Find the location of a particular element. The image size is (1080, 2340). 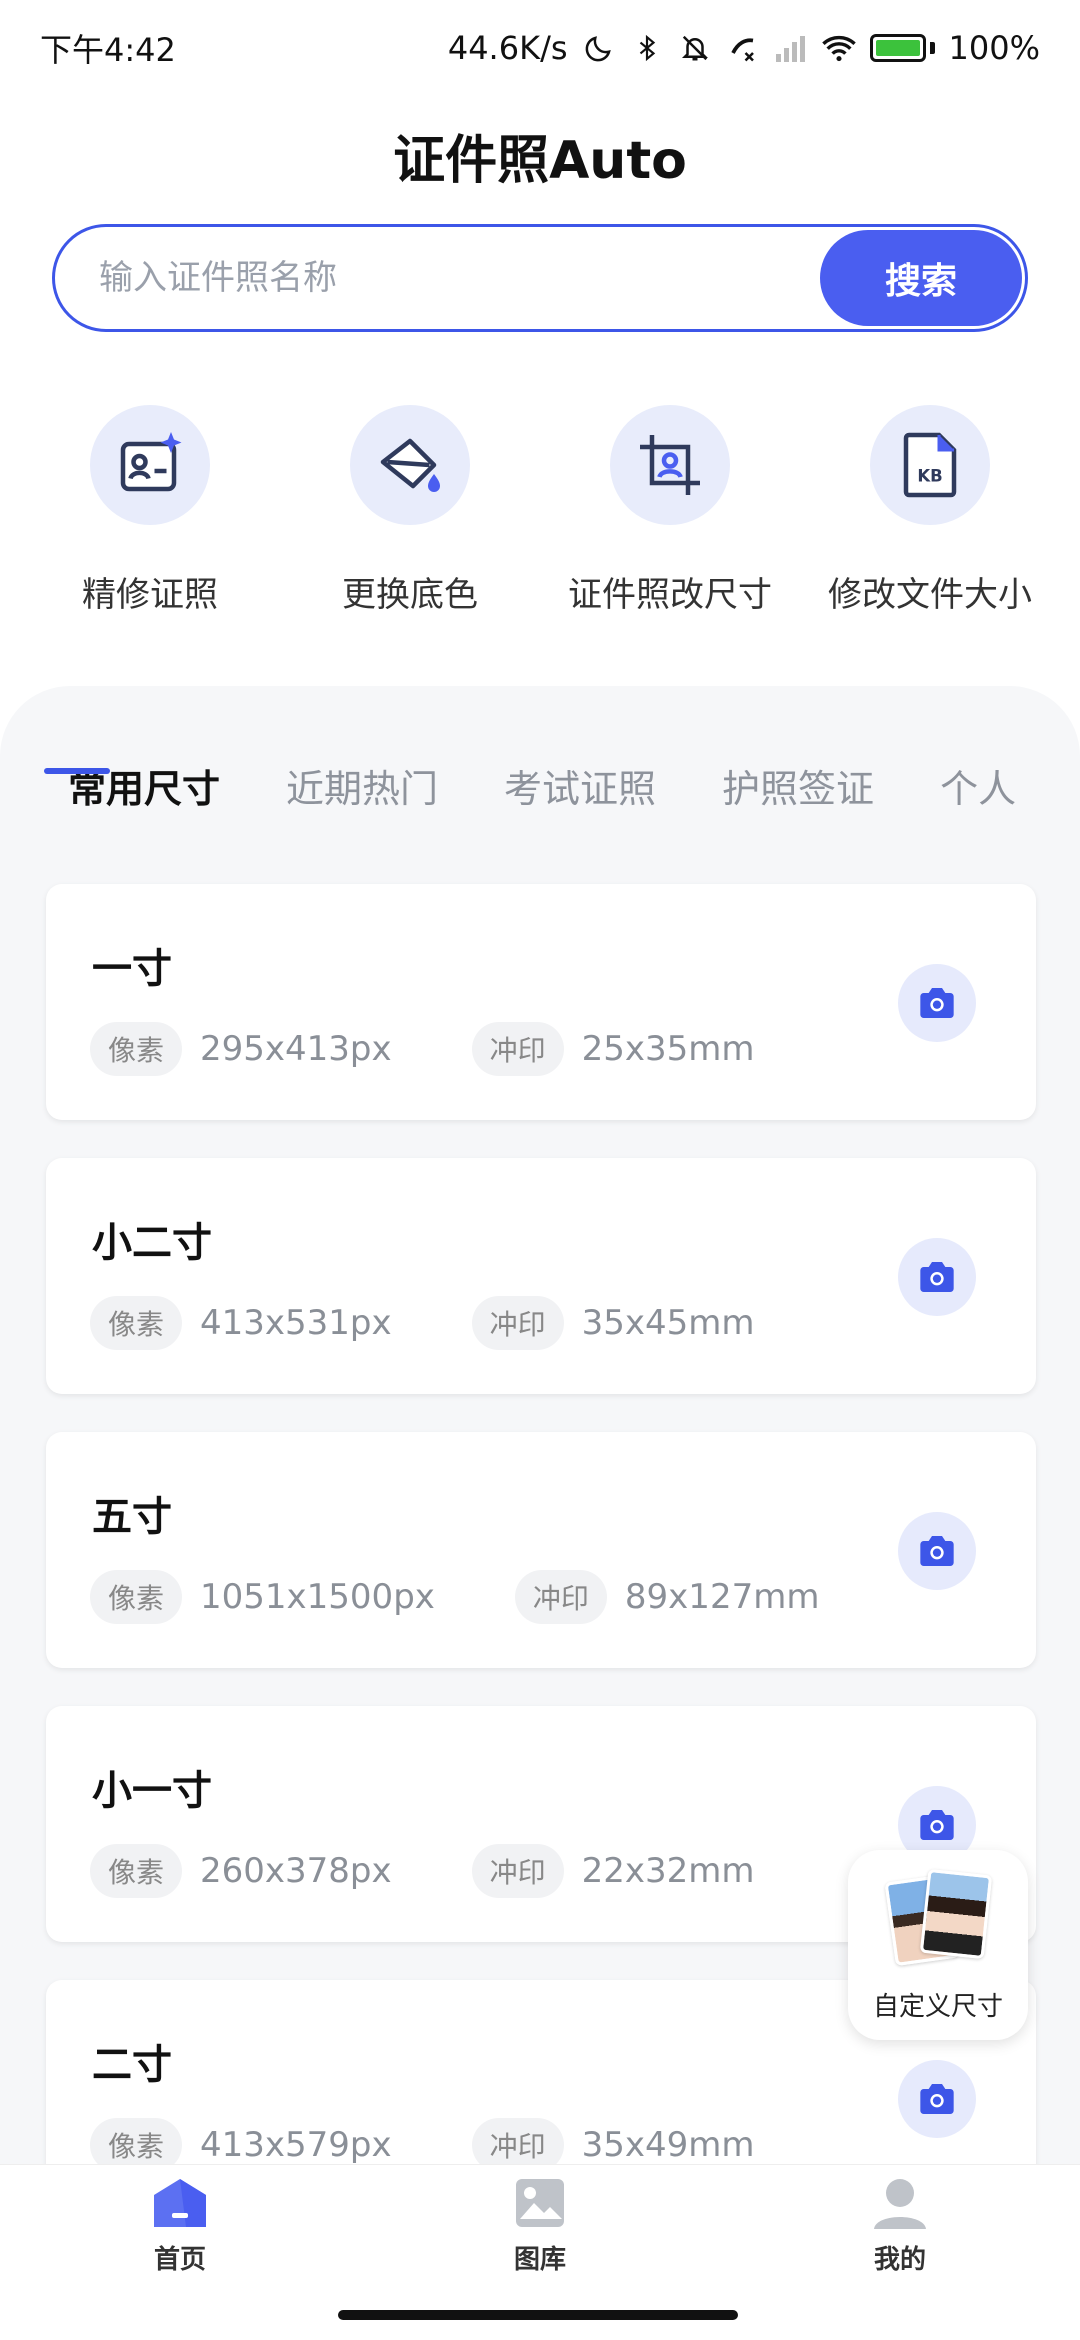

print-value: 25x35mm is located at coordinates (668, 1049).